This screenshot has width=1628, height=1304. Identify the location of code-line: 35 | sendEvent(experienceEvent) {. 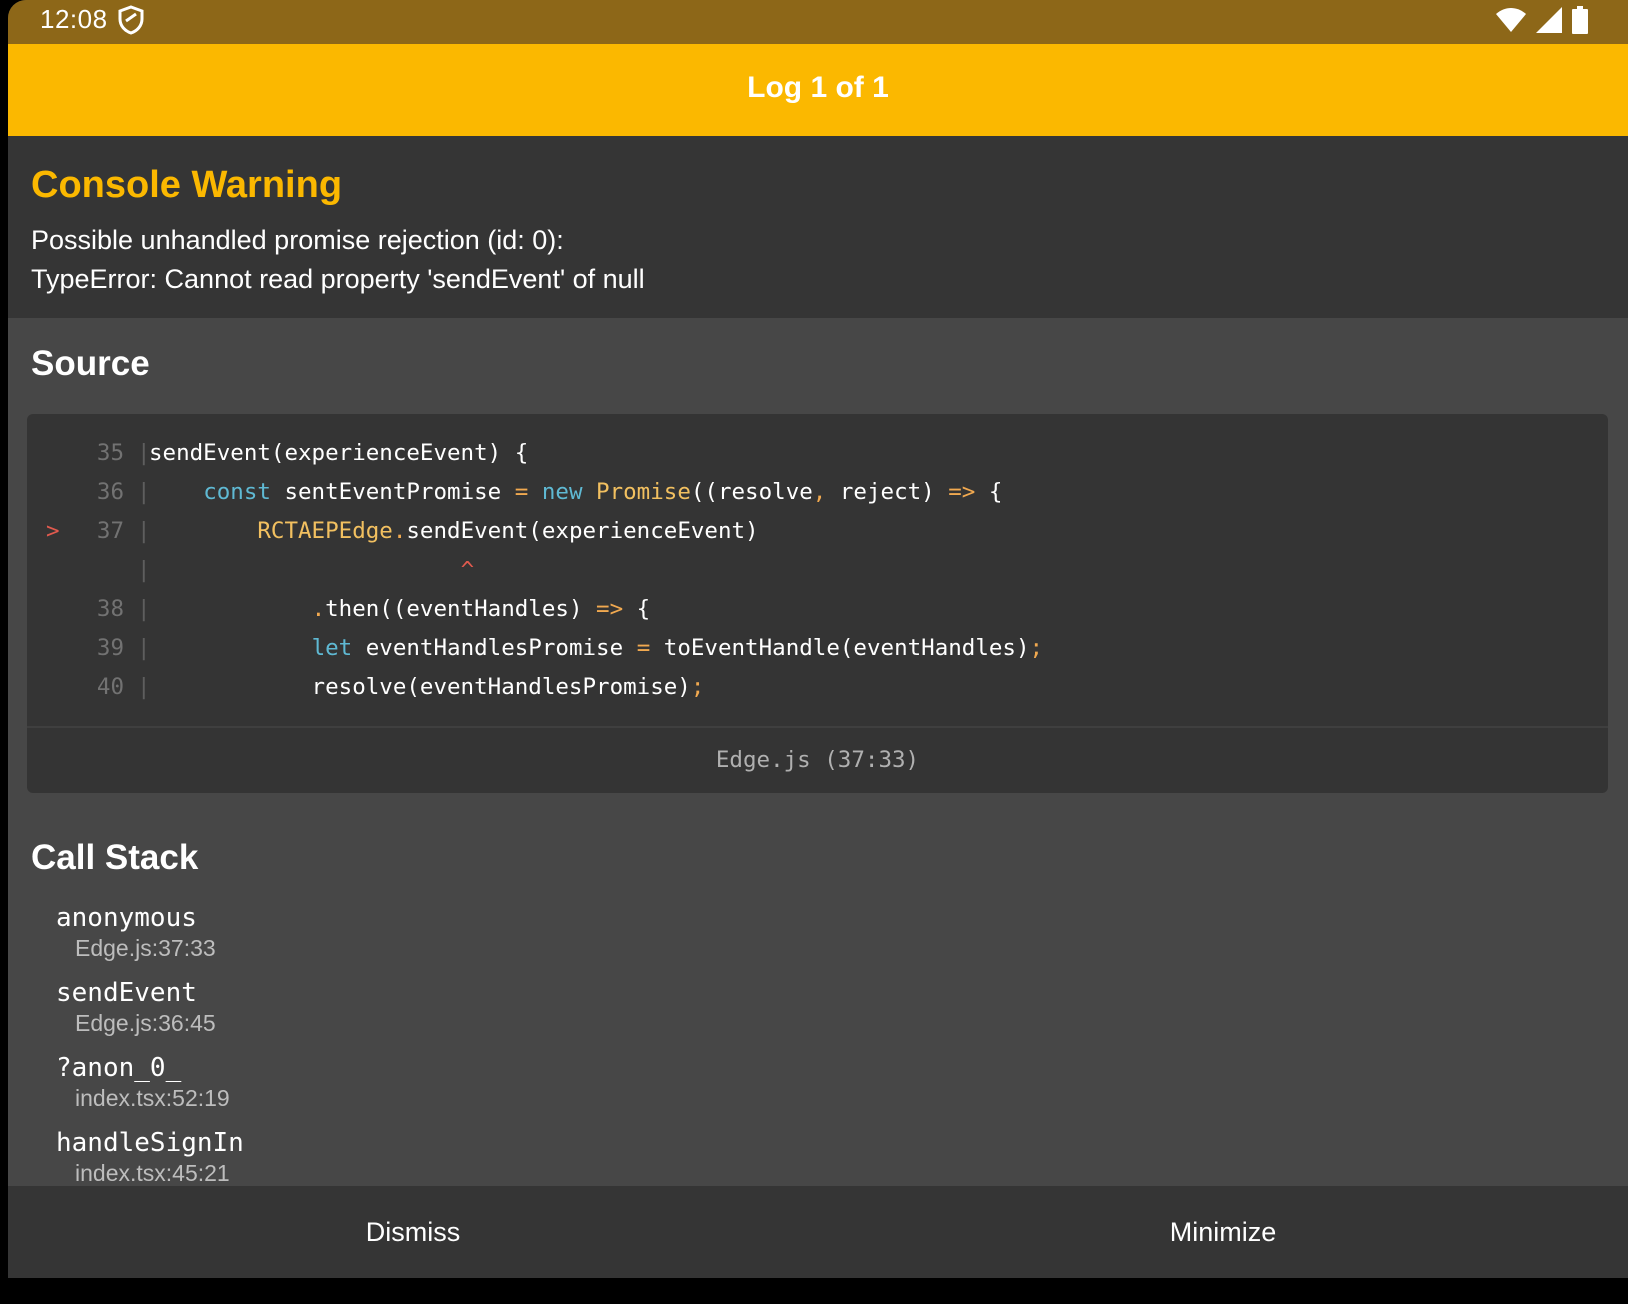
(817, 453).